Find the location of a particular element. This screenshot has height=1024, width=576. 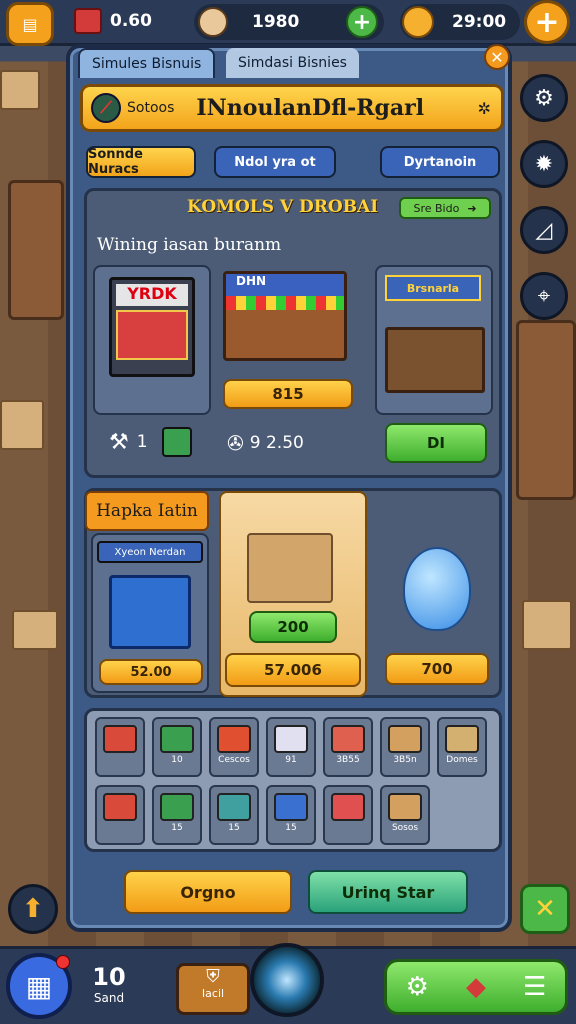

sand-counter: 10 Sand is located at coordinates (109, 984).